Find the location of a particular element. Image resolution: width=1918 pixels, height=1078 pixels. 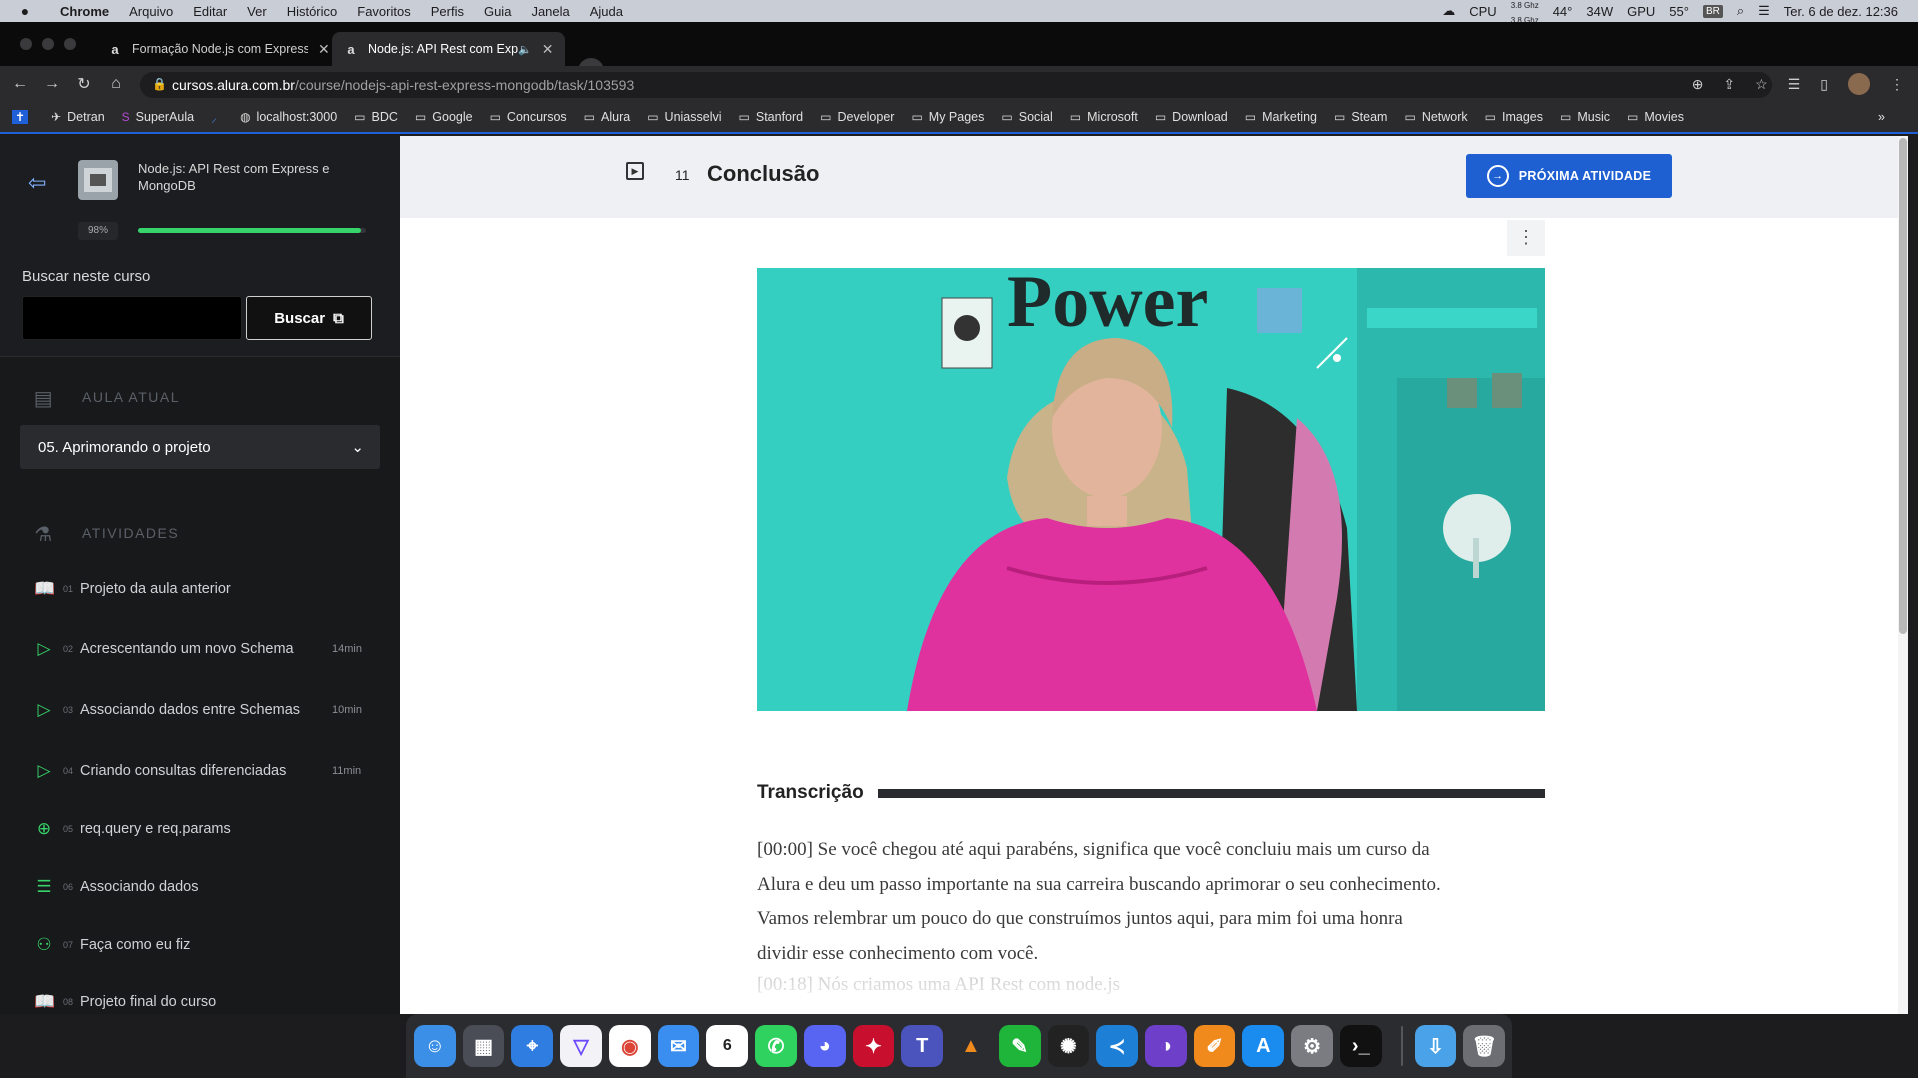

more-options-icon: ⋮ is located at coordinates (1526, 238).